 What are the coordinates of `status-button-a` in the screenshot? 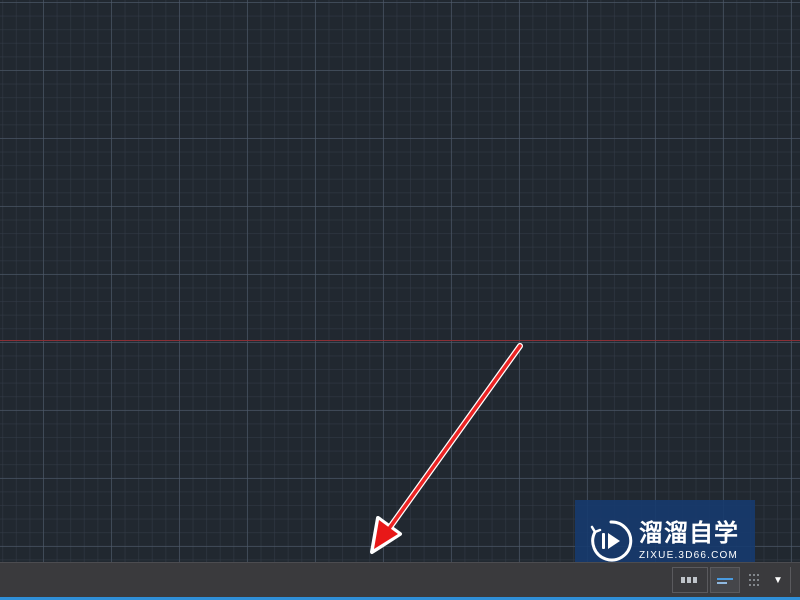 It's located at (690, 580).